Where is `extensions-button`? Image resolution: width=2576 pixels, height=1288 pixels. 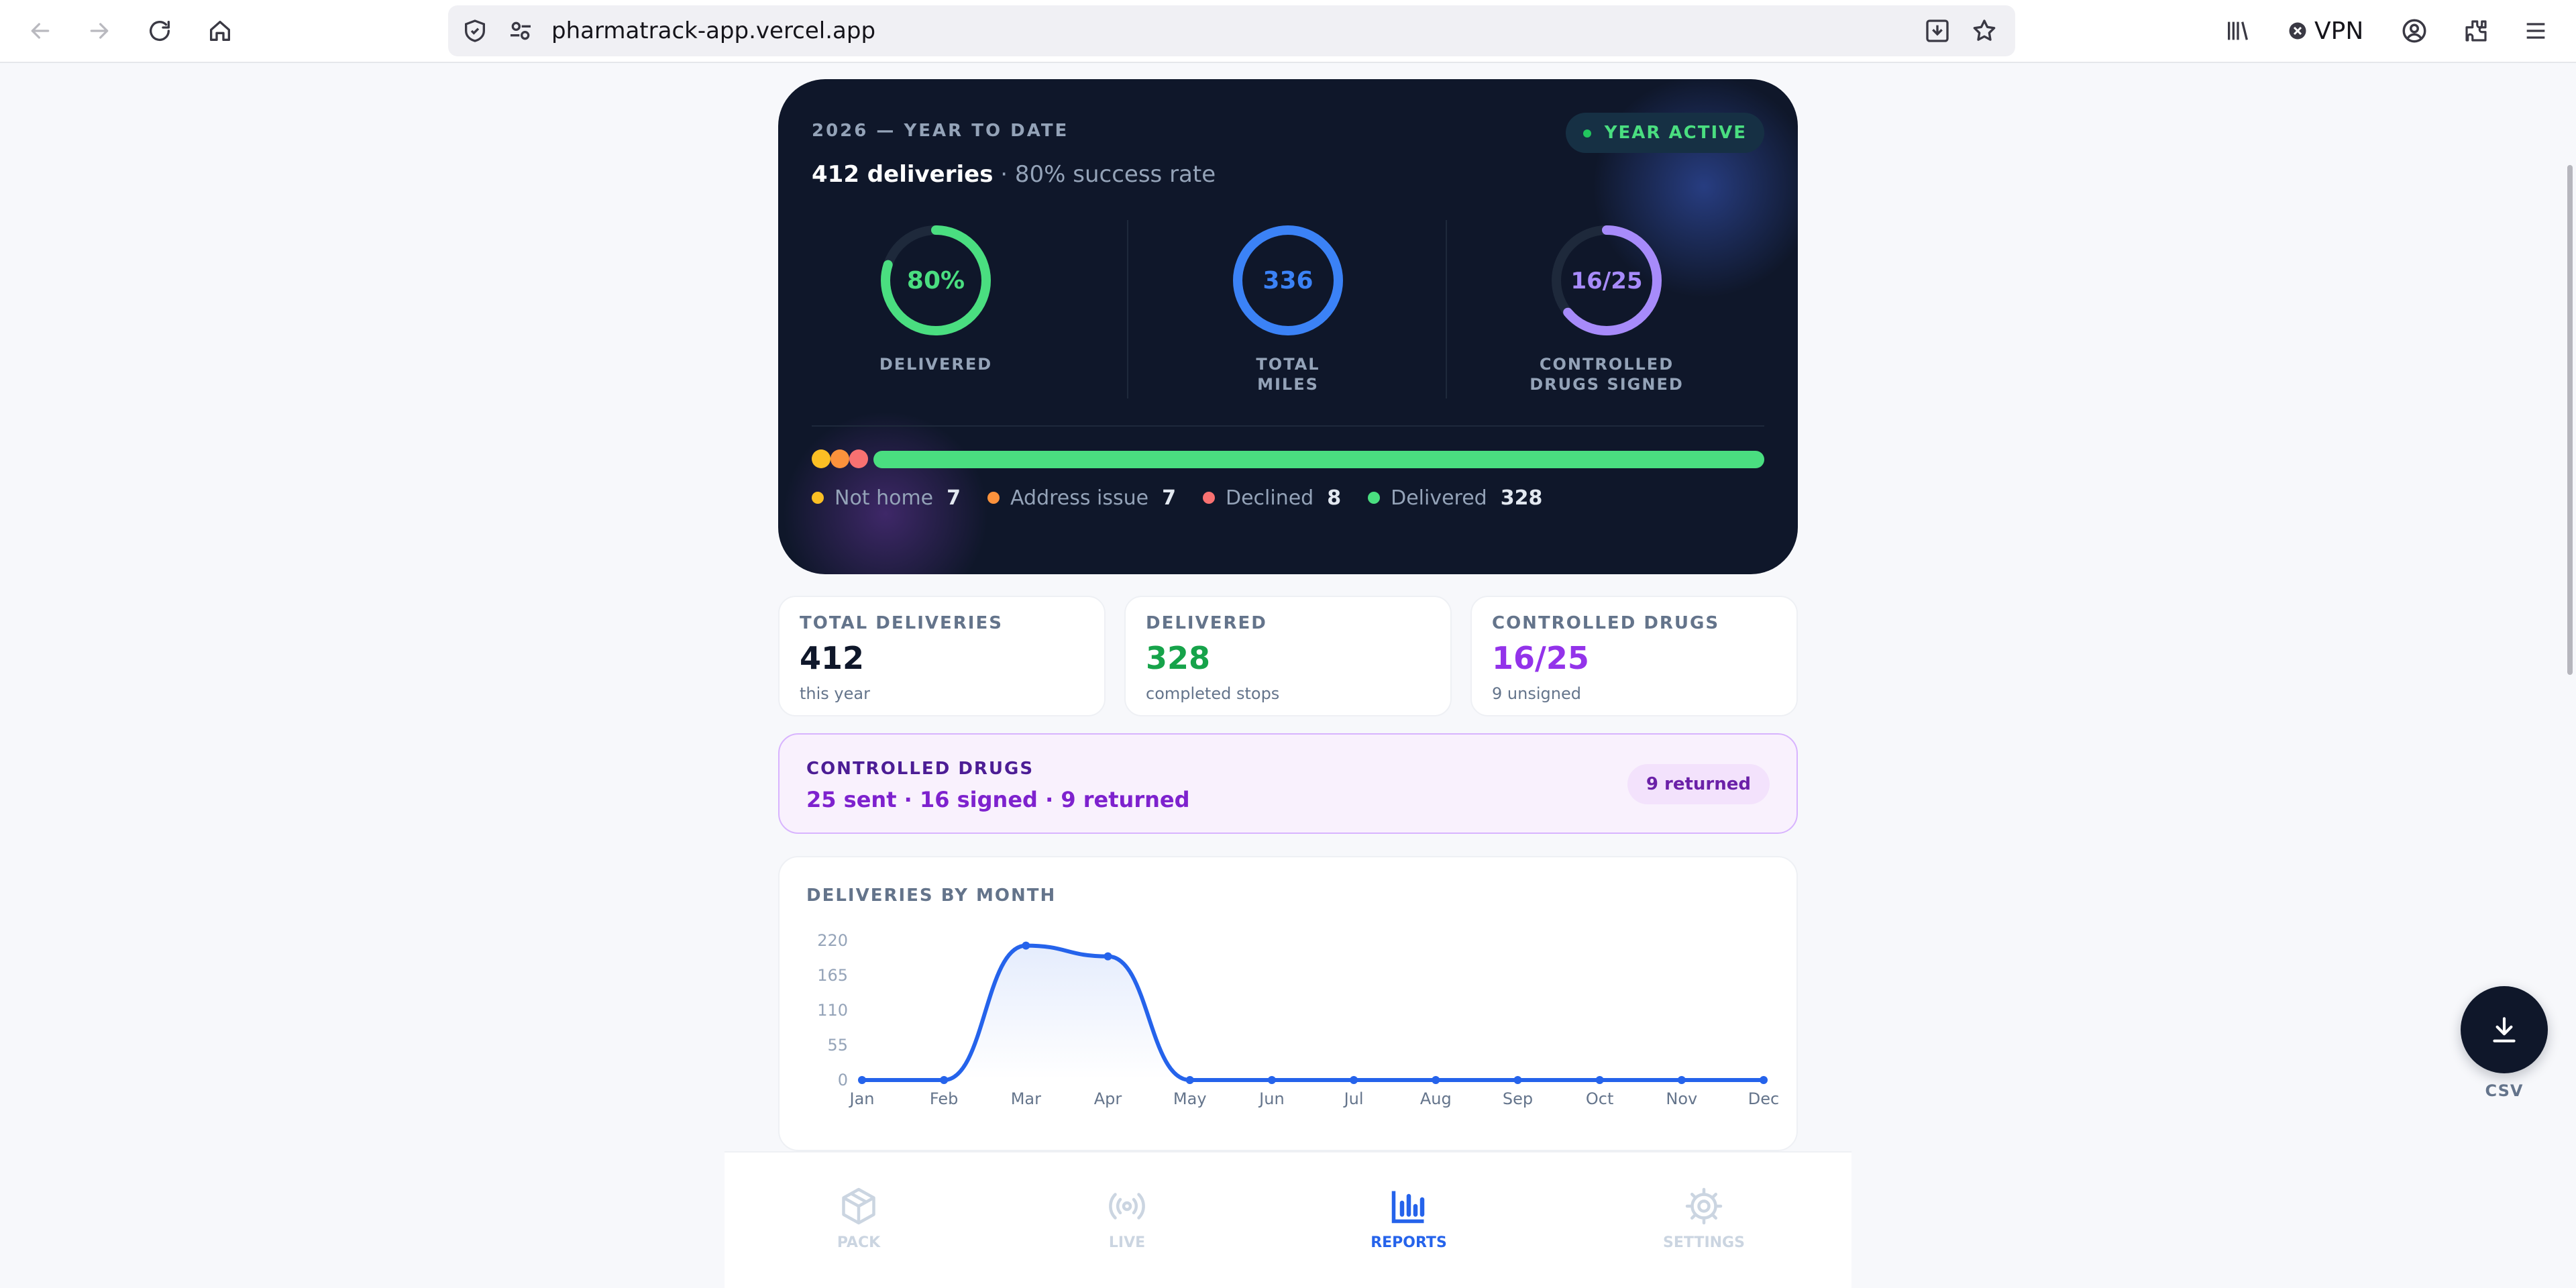 extensions-button is located at coordinates (2476, 31).